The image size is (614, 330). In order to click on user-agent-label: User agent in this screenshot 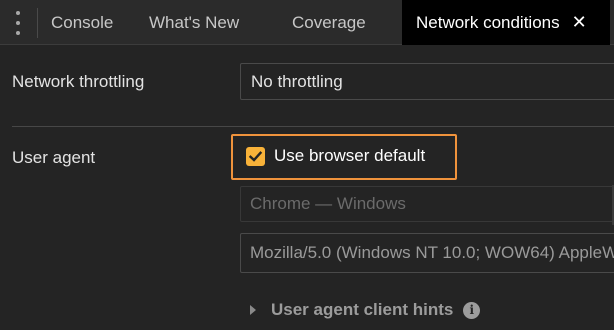, I will do `click(54, 157)`.